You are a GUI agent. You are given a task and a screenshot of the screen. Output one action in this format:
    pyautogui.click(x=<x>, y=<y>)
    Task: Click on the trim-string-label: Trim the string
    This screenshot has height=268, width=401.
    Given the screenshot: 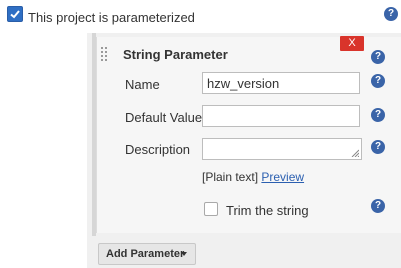 What is the action you would take?
    pyautogui.click(x=267, y=210)
    